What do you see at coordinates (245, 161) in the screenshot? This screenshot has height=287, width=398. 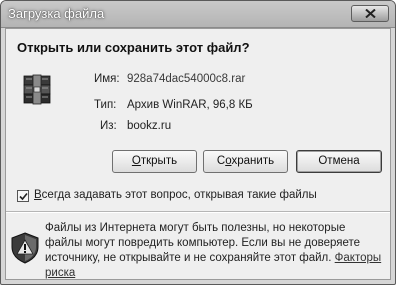 I see `save-button: Сохранить` at bounding box center [245, 161].